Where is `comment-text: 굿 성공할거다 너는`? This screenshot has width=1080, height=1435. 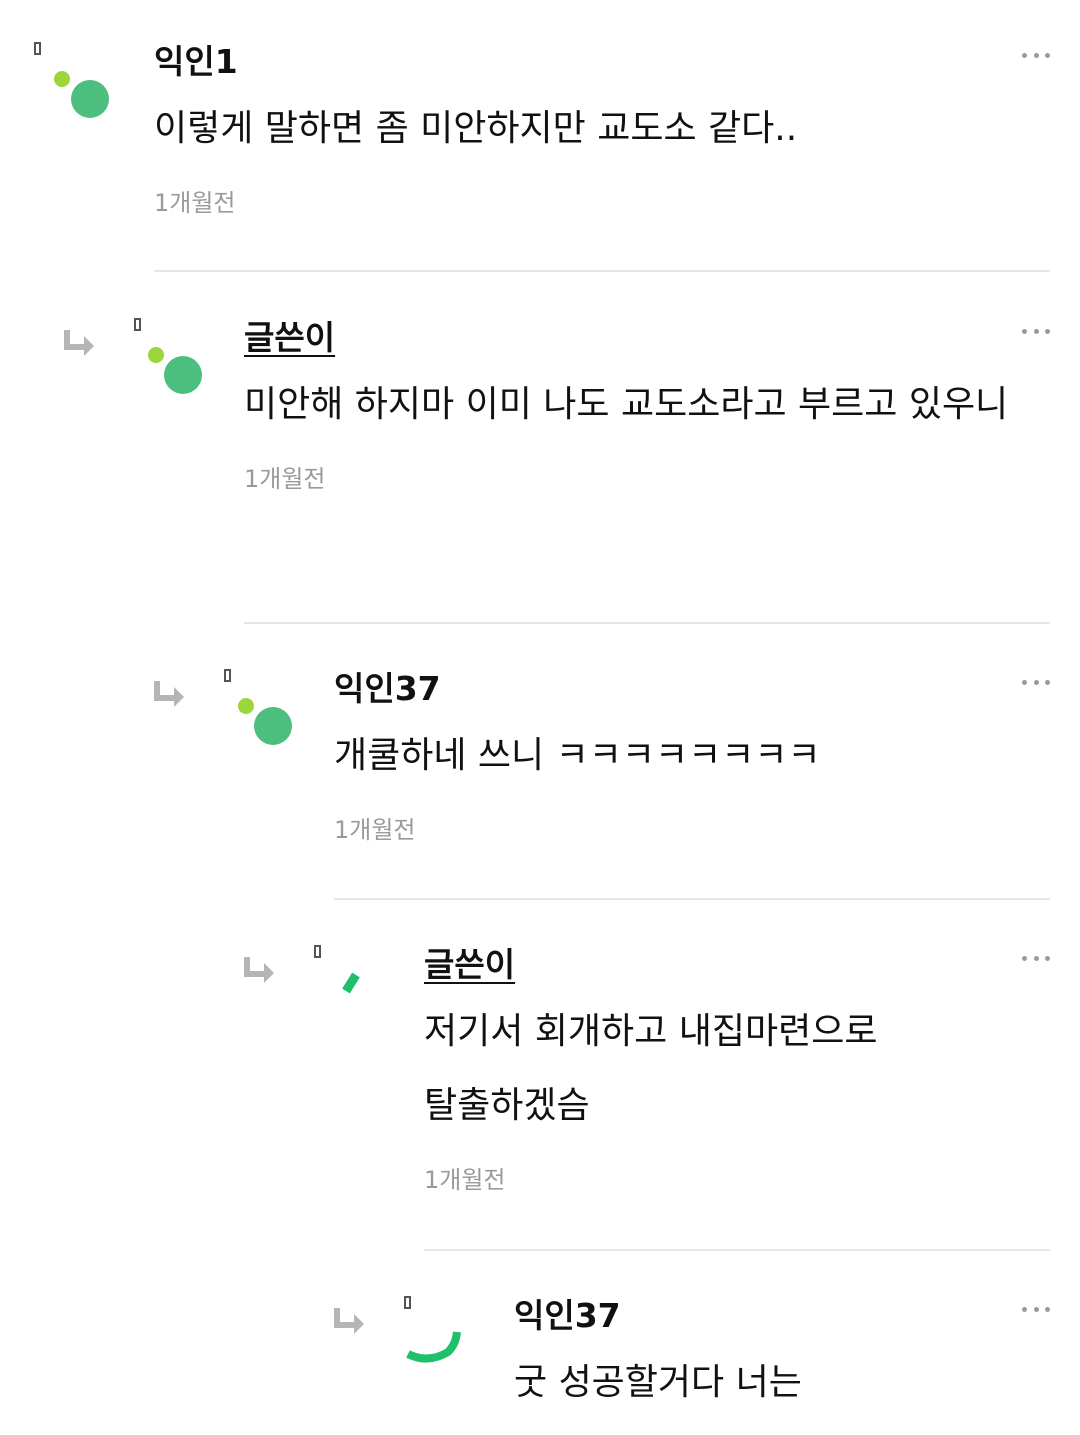 comment-text: 굿 성공할거다 너는 is located at coordinates (658, 1382).